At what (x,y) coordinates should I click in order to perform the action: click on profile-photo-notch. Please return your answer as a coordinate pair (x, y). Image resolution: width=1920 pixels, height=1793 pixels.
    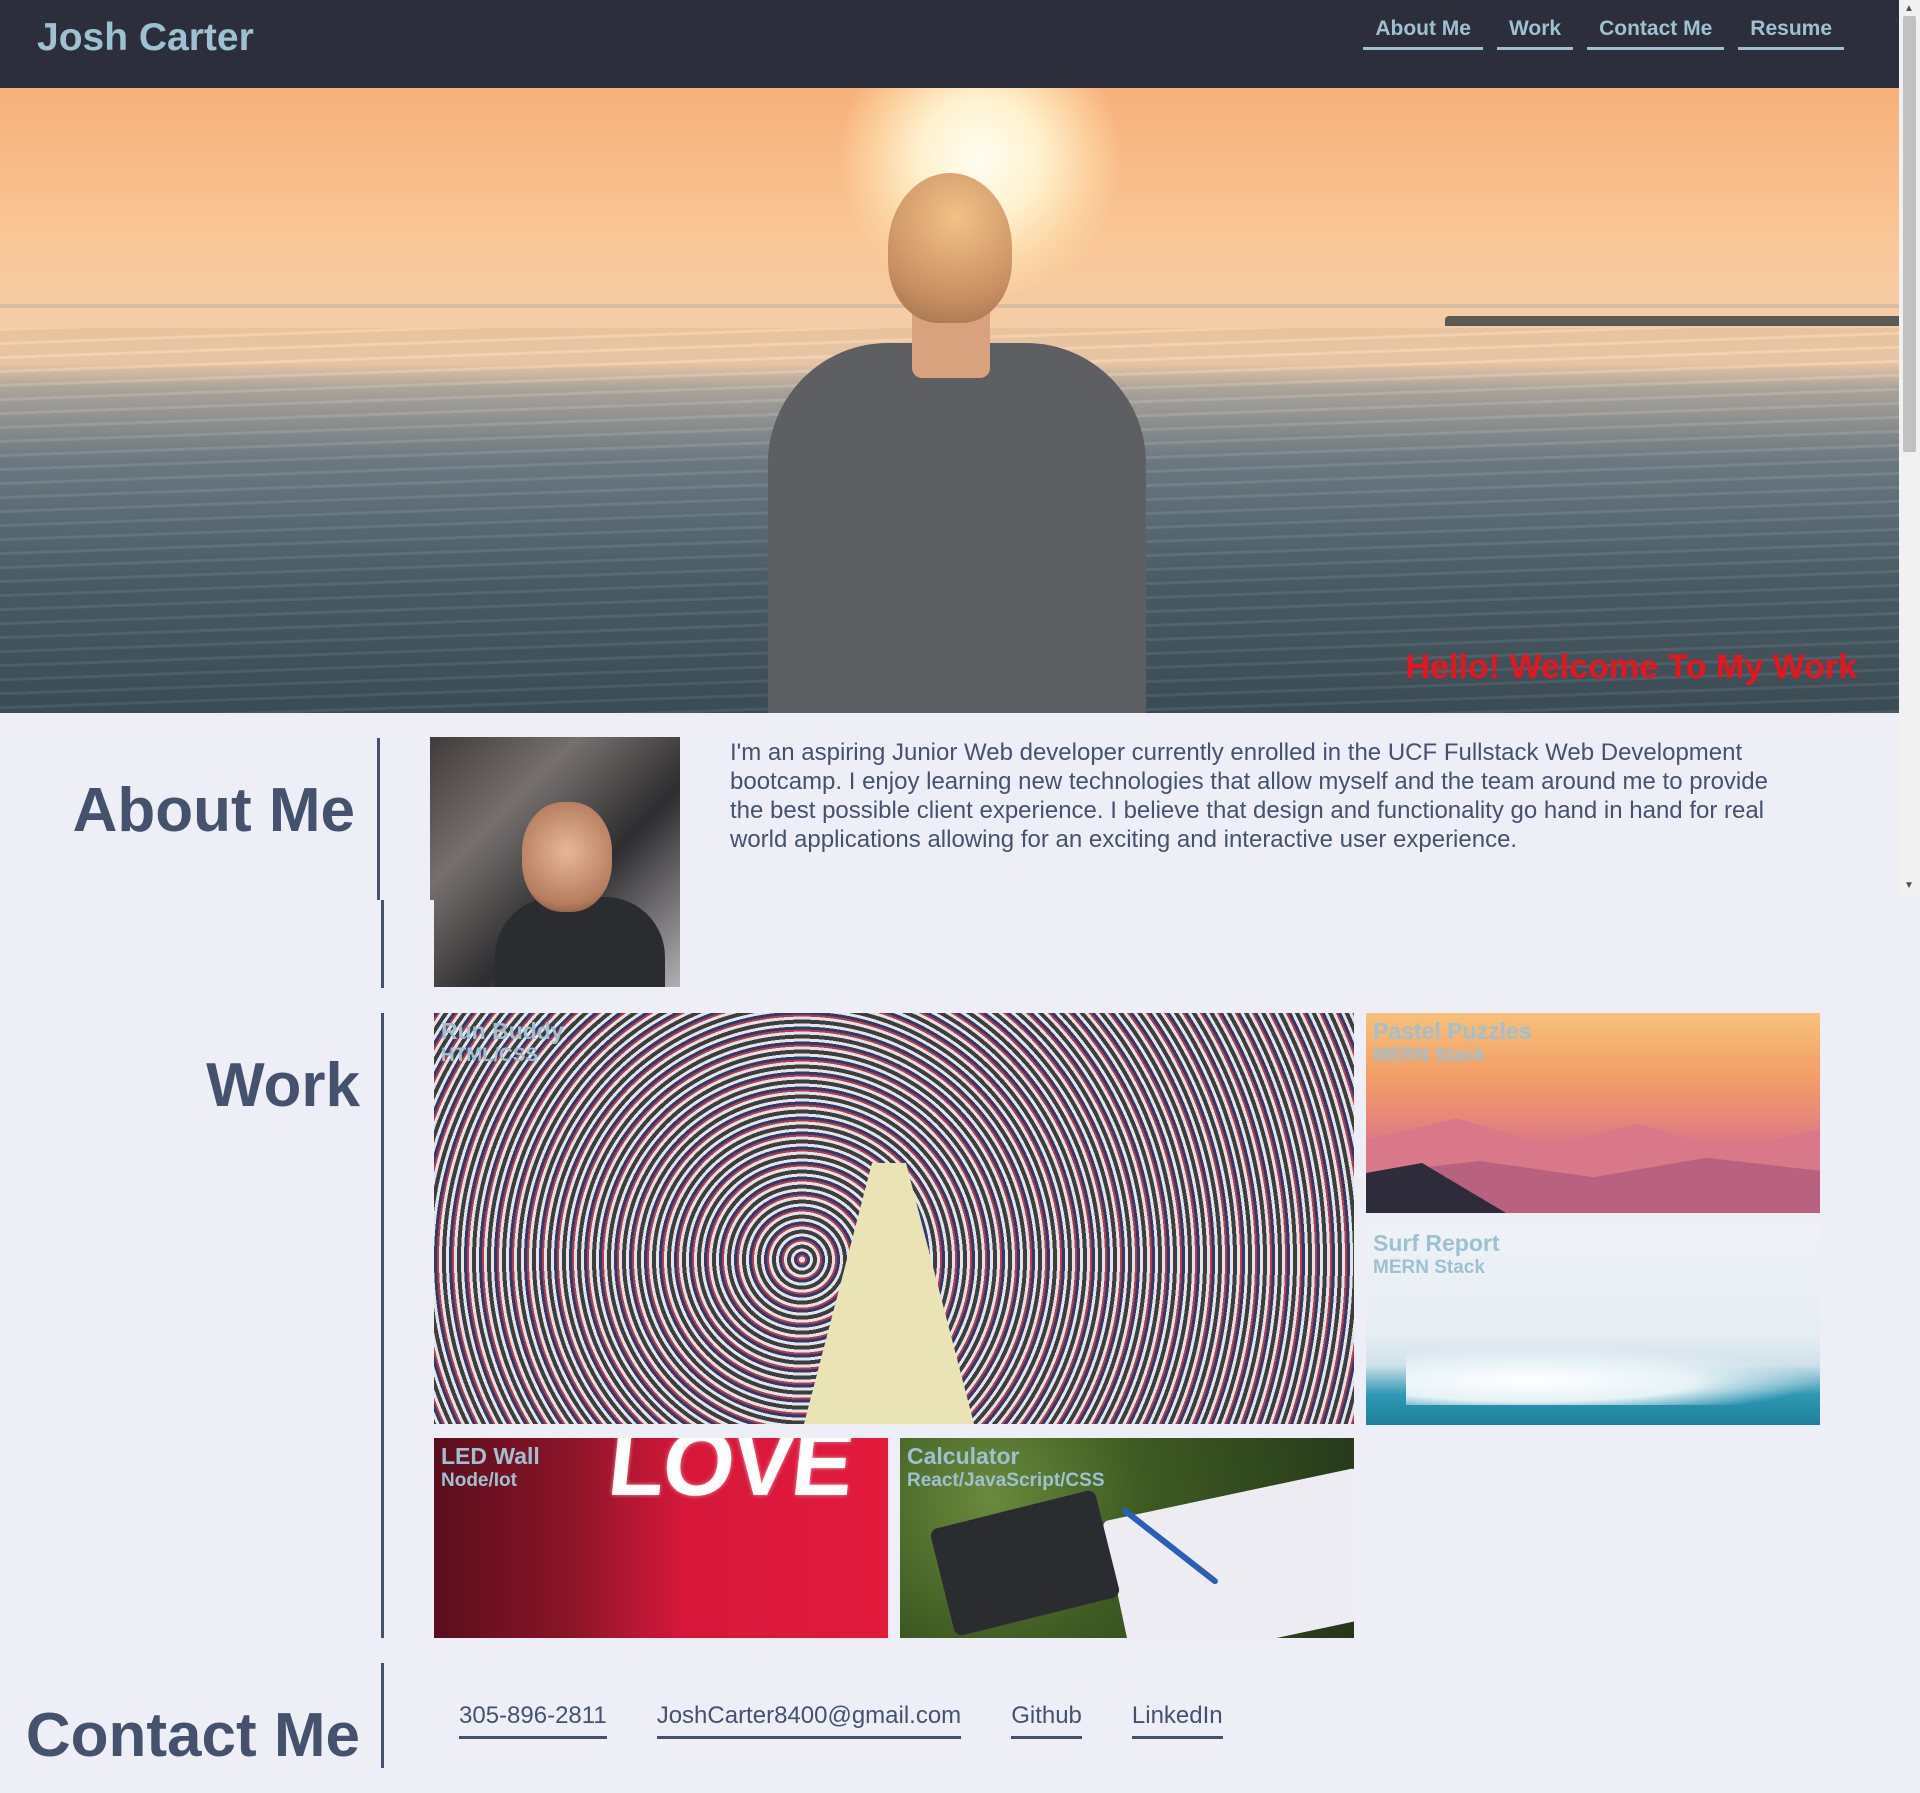
    Looking at the image, I should click on (432, 943).